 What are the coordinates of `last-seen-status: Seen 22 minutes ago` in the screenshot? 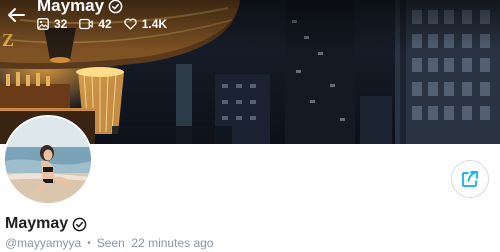 It's located at (155, 243).